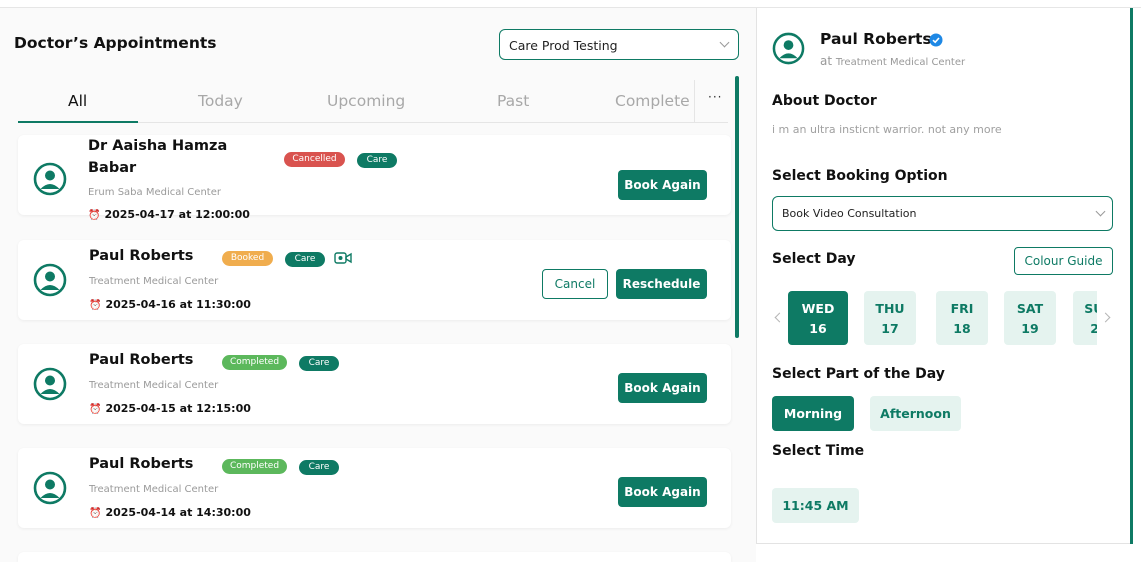  I want to click on select-time-heading: Select Time, so click(818, 451).